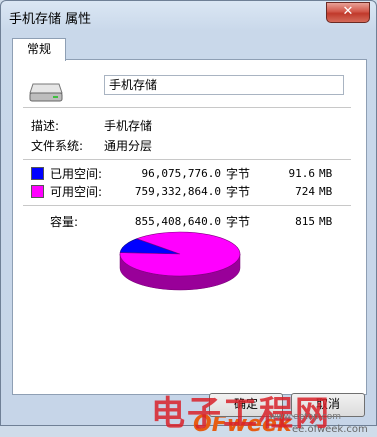 The image size is (377, 437). What do you see at coordinates (326, 191) in the screenshot?
I see `free-space-size-unit: MB` at bounding box center [326, 191].